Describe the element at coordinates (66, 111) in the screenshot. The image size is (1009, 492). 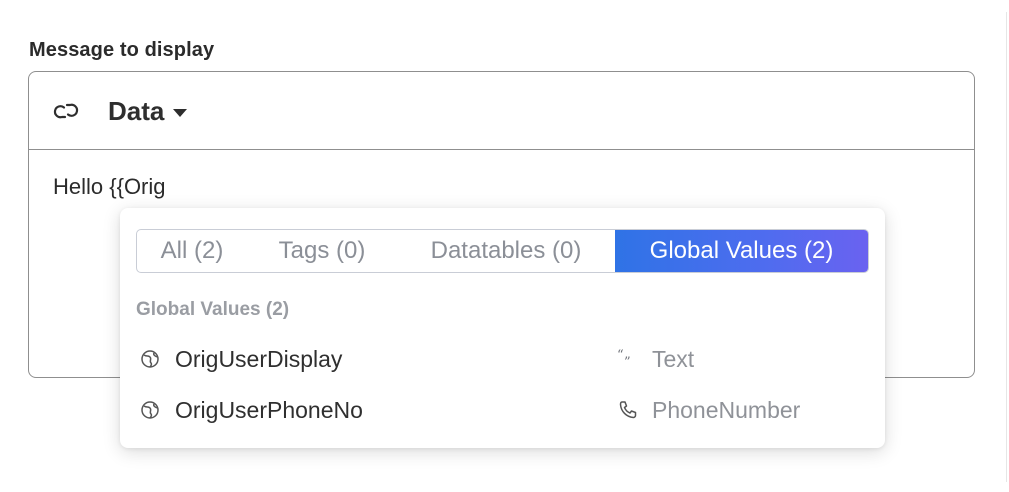
I see `link-icon` at that location.